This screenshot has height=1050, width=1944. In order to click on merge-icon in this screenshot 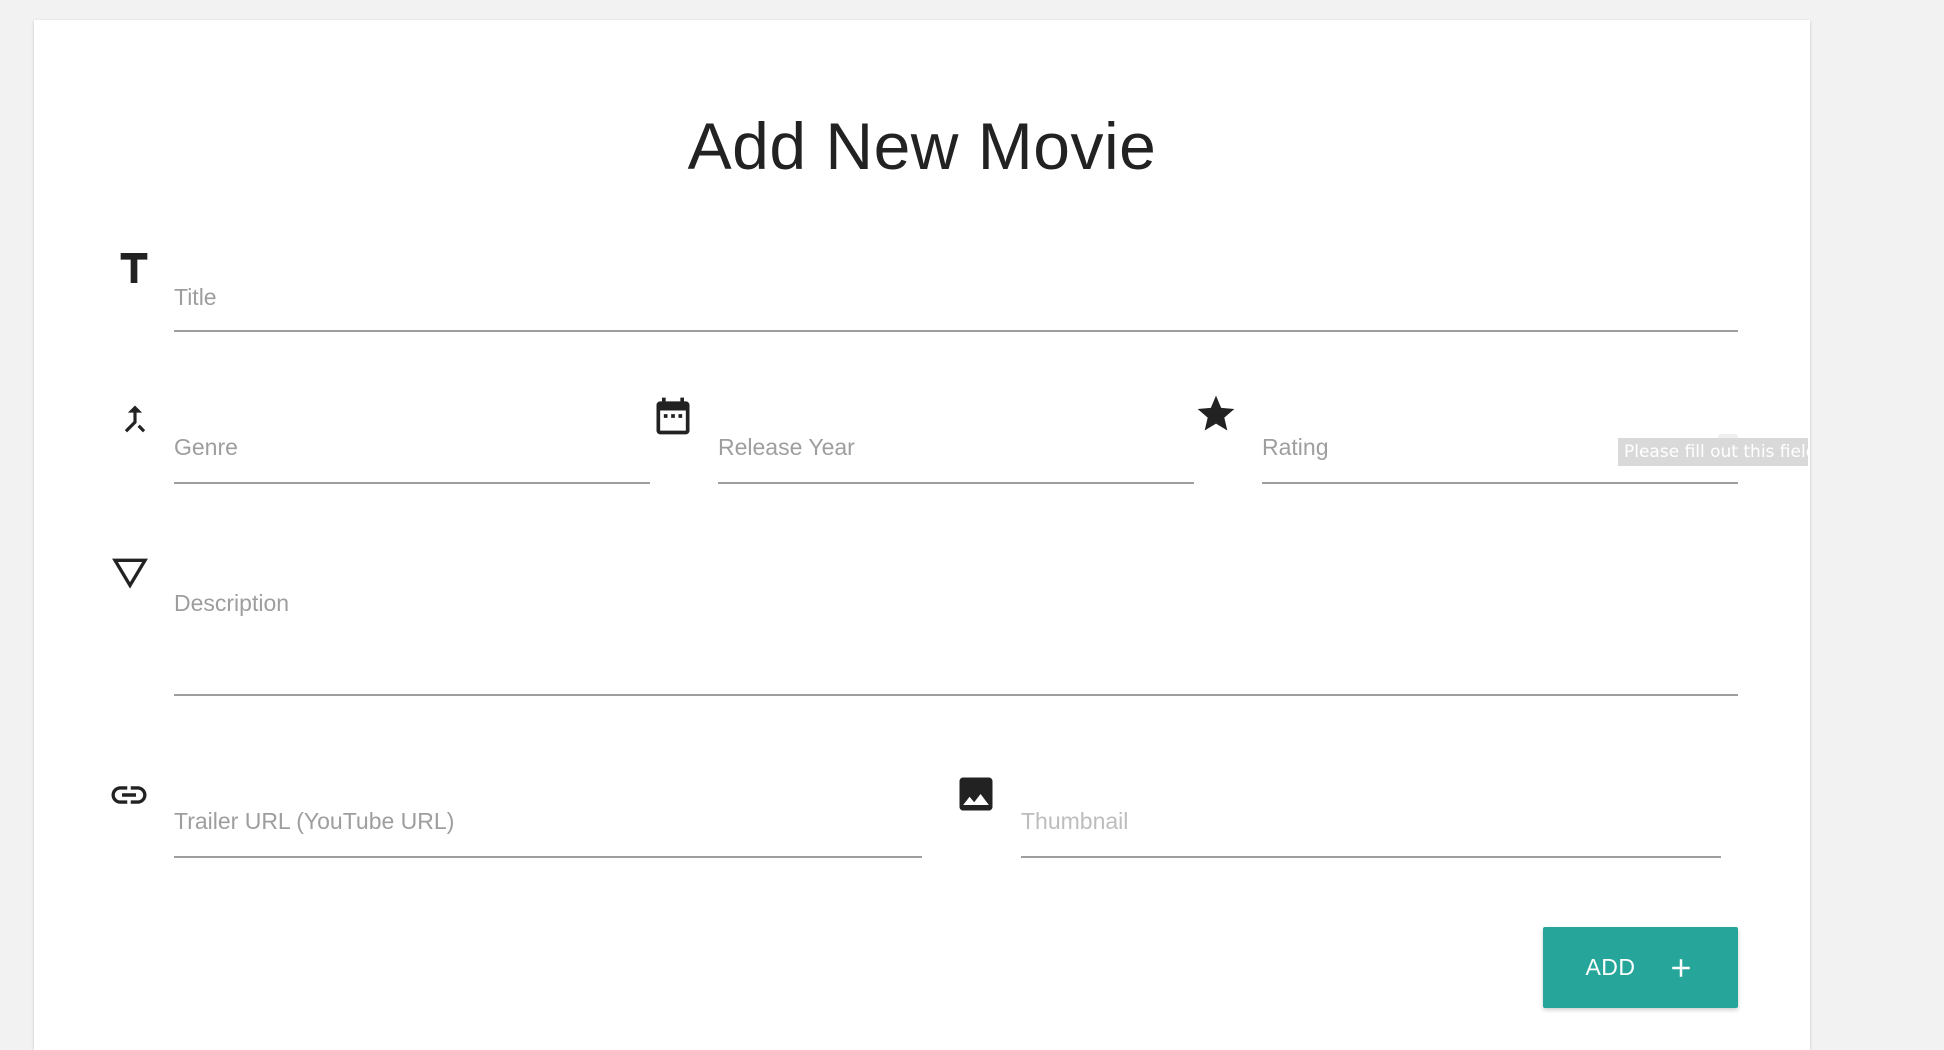, I will do `click(135, 419)`.